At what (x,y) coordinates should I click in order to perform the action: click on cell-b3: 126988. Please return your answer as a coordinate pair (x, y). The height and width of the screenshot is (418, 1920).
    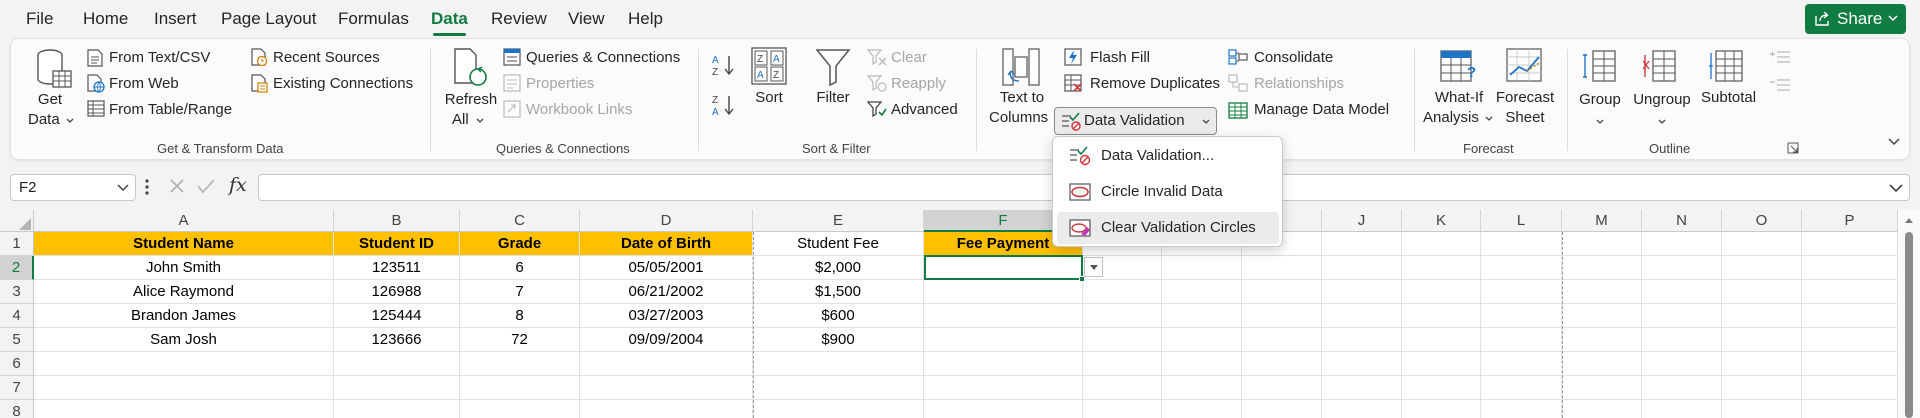
    Looking at the image, I should click on (397, 292).